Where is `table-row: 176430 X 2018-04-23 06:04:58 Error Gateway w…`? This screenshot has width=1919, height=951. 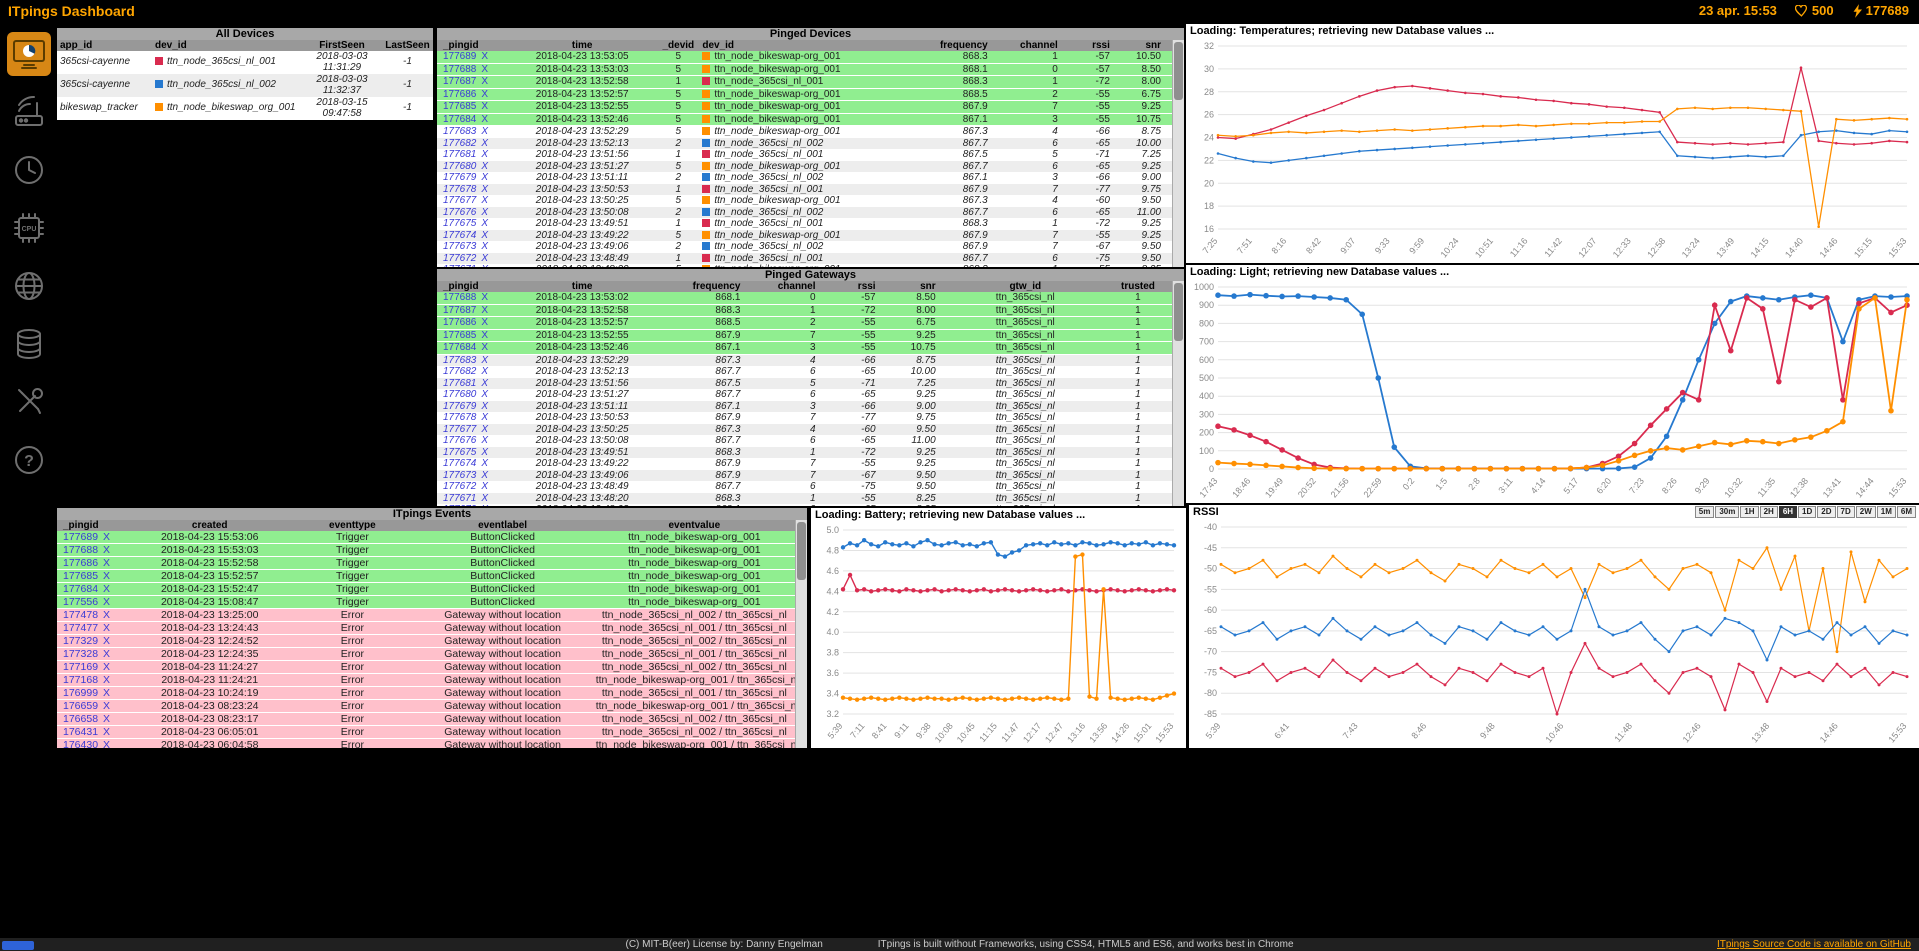
table-row: 176430 X 2018-04-23 06:04:58 Error Gateway w… is located at coordinates (426, 743).